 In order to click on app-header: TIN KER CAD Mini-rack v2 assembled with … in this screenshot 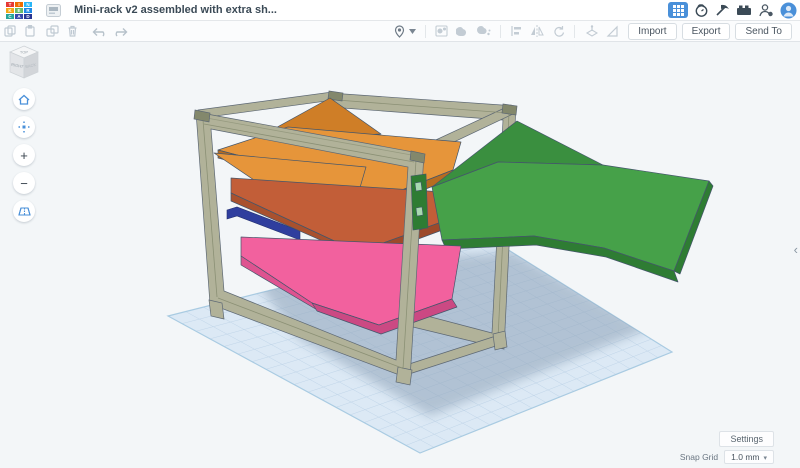, I will do `click(400, 10)`.